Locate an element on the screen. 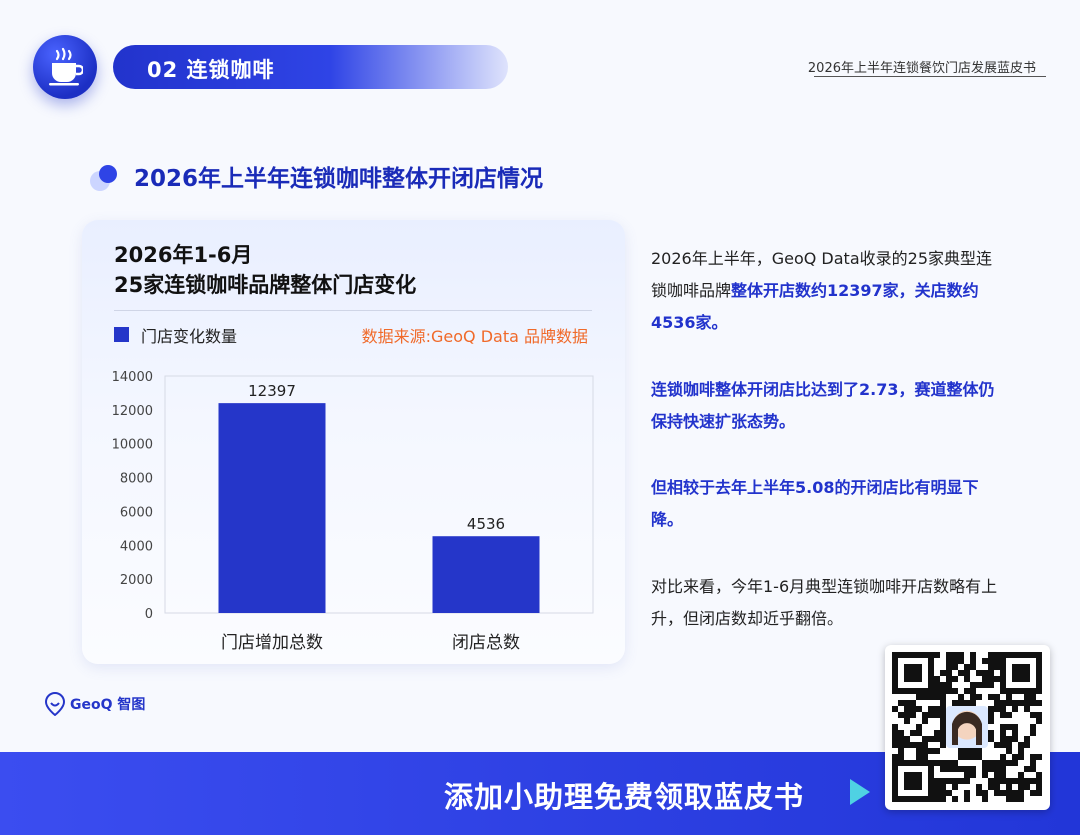 The width and height of the screenshot is (1080, 835). y-tick-label: 4000 is located at coordinates (136, 546).